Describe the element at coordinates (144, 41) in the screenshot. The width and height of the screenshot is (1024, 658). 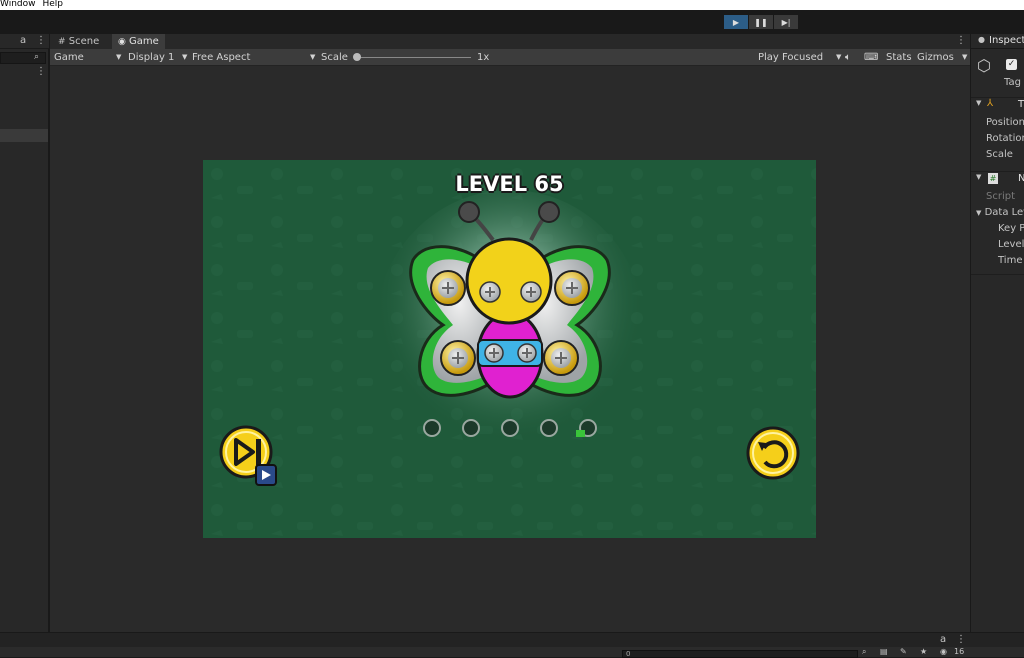
I see `tab-game-label: Game` at that location.